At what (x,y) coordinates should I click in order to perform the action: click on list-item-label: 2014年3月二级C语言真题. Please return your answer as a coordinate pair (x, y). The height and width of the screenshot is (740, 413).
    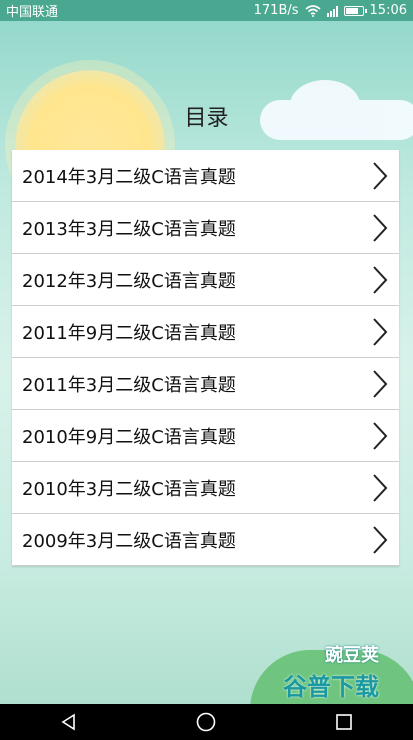
    Looking at the image, I should click on (129, 177).